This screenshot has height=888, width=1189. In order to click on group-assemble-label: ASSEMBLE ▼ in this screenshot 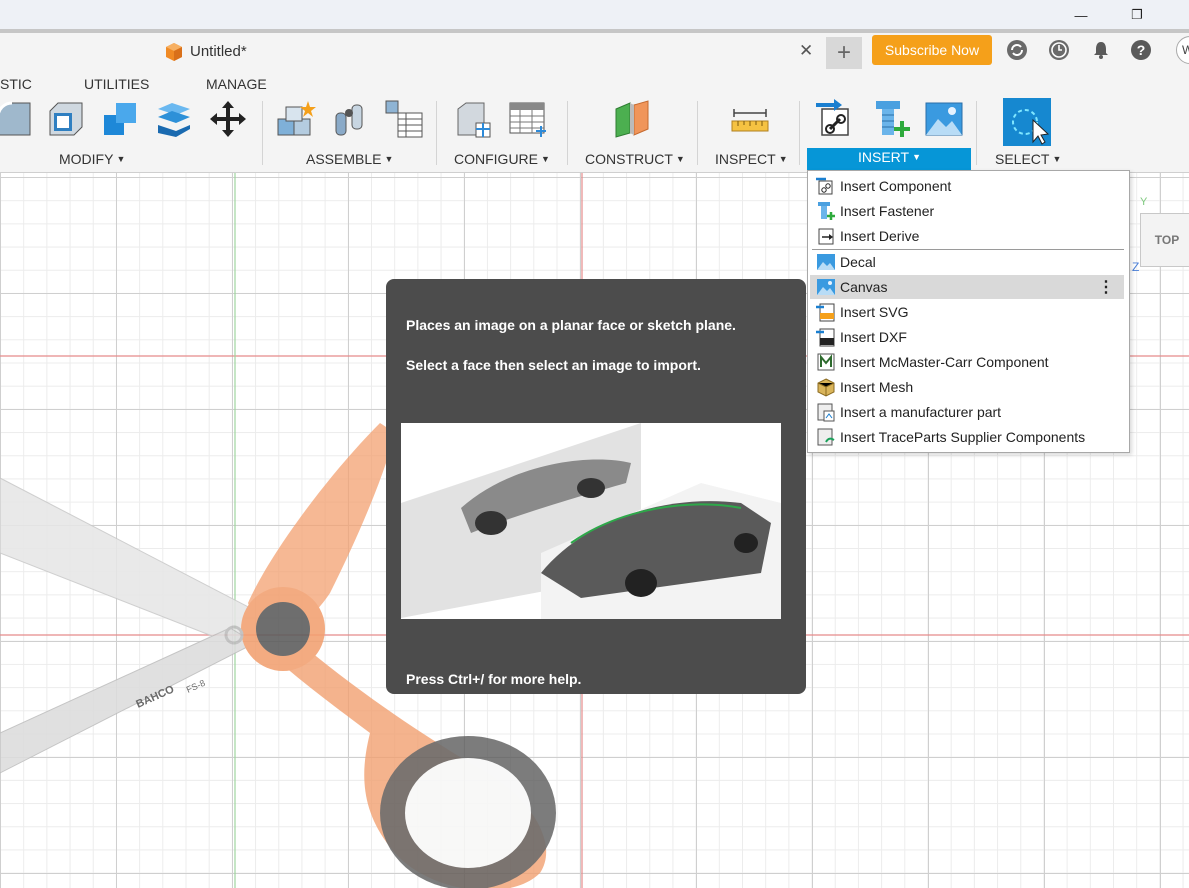, I will do `click(349, 159)`.